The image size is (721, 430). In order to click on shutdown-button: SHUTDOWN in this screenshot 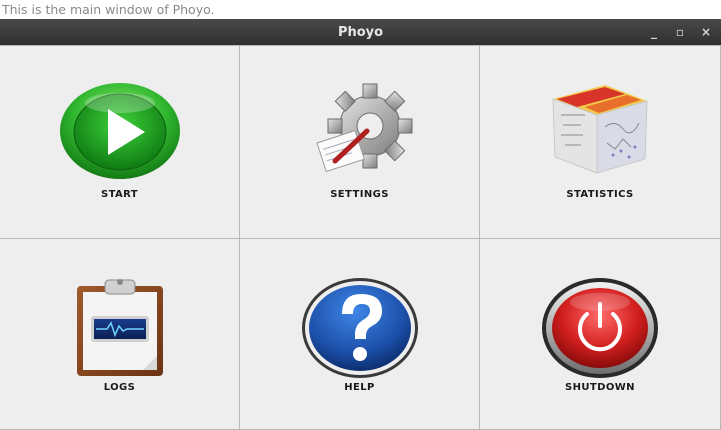, I will do `click(600, 334)`.